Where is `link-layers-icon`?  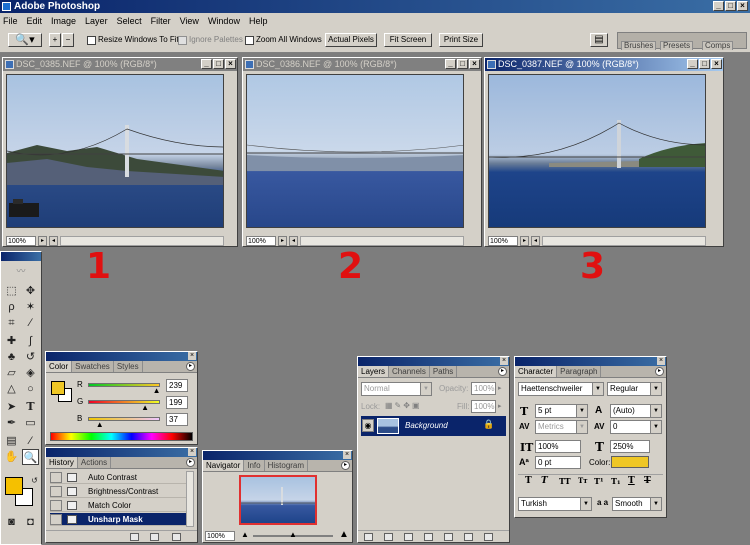
link-layers-icon is located at coordinates (368, 537).